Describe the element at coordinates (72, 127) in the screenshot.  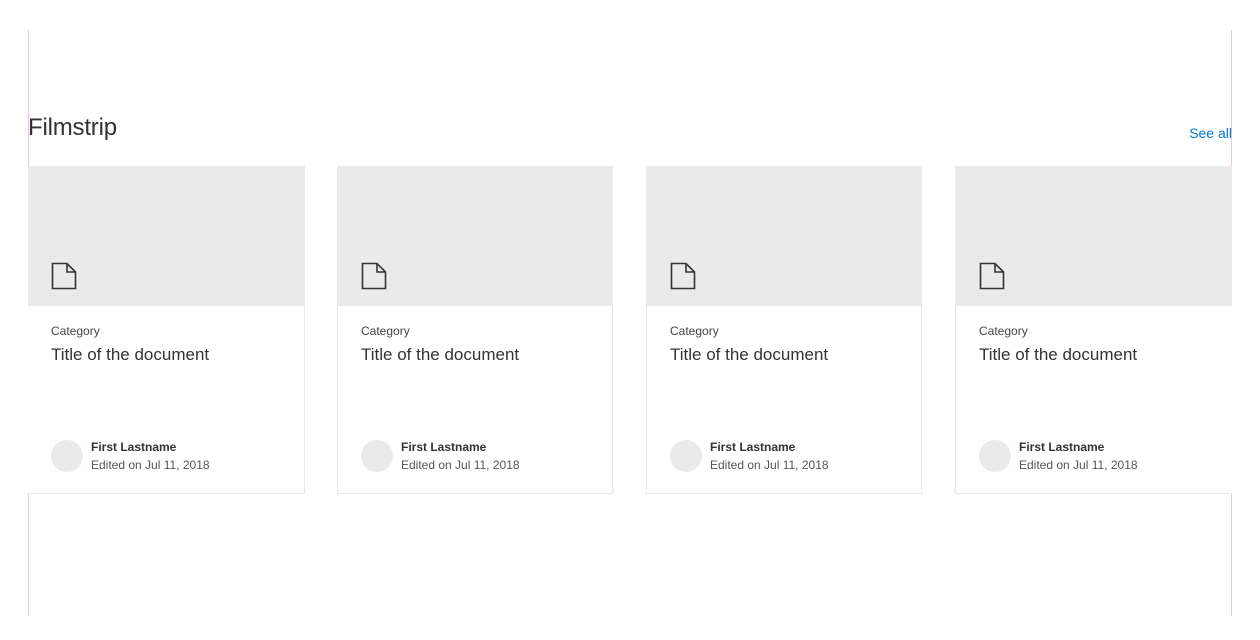
I see `section-title: Filmstrip` at that location.